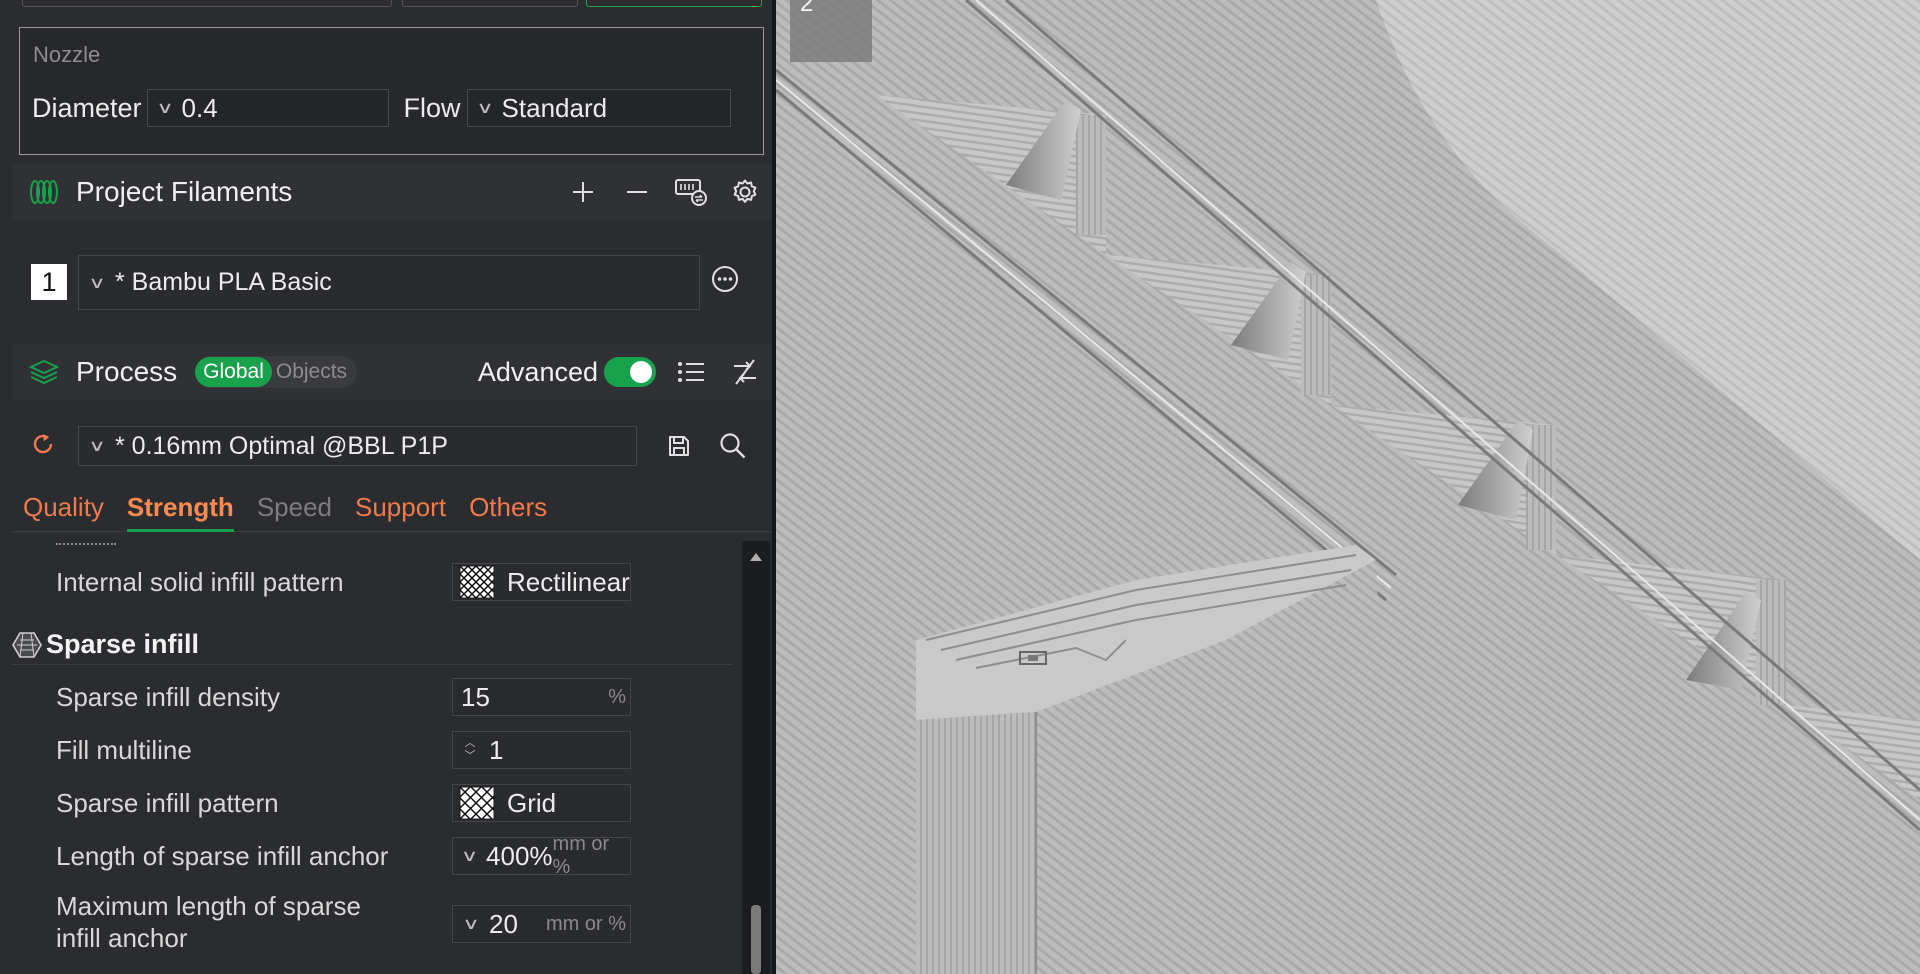 This screenshot has width=1920, height=974. Describe the element at coordinates (391, 91) in the screenshot. I see `nozzle-group: Nozzle Diameter ∨ 0.4 Flow ∨ Standard` at that location.